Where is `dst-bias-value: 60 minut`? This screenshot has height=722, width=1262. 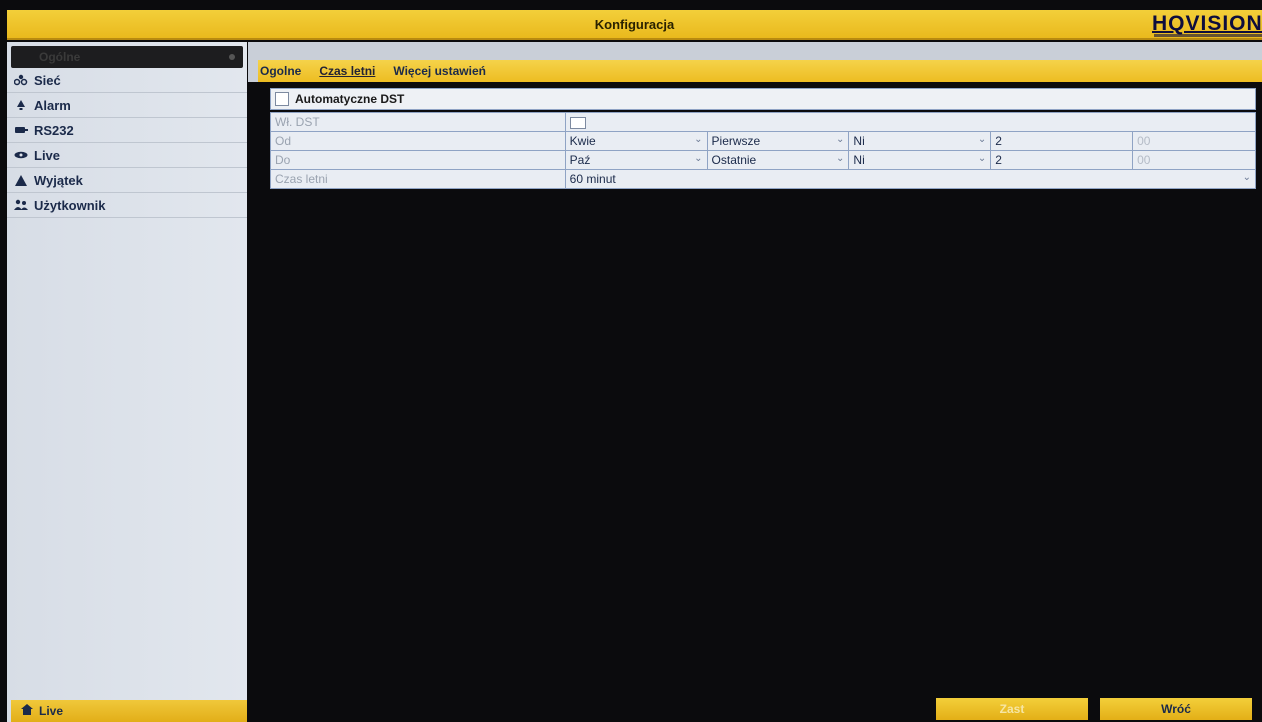
dst-bias-value: 60 minut is located at coordinates (592, 179).